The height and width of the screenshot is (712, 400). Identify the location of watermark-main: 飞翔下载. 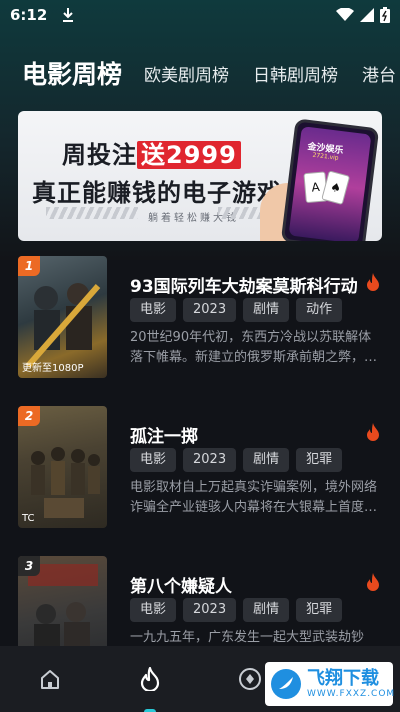
(343, 678).